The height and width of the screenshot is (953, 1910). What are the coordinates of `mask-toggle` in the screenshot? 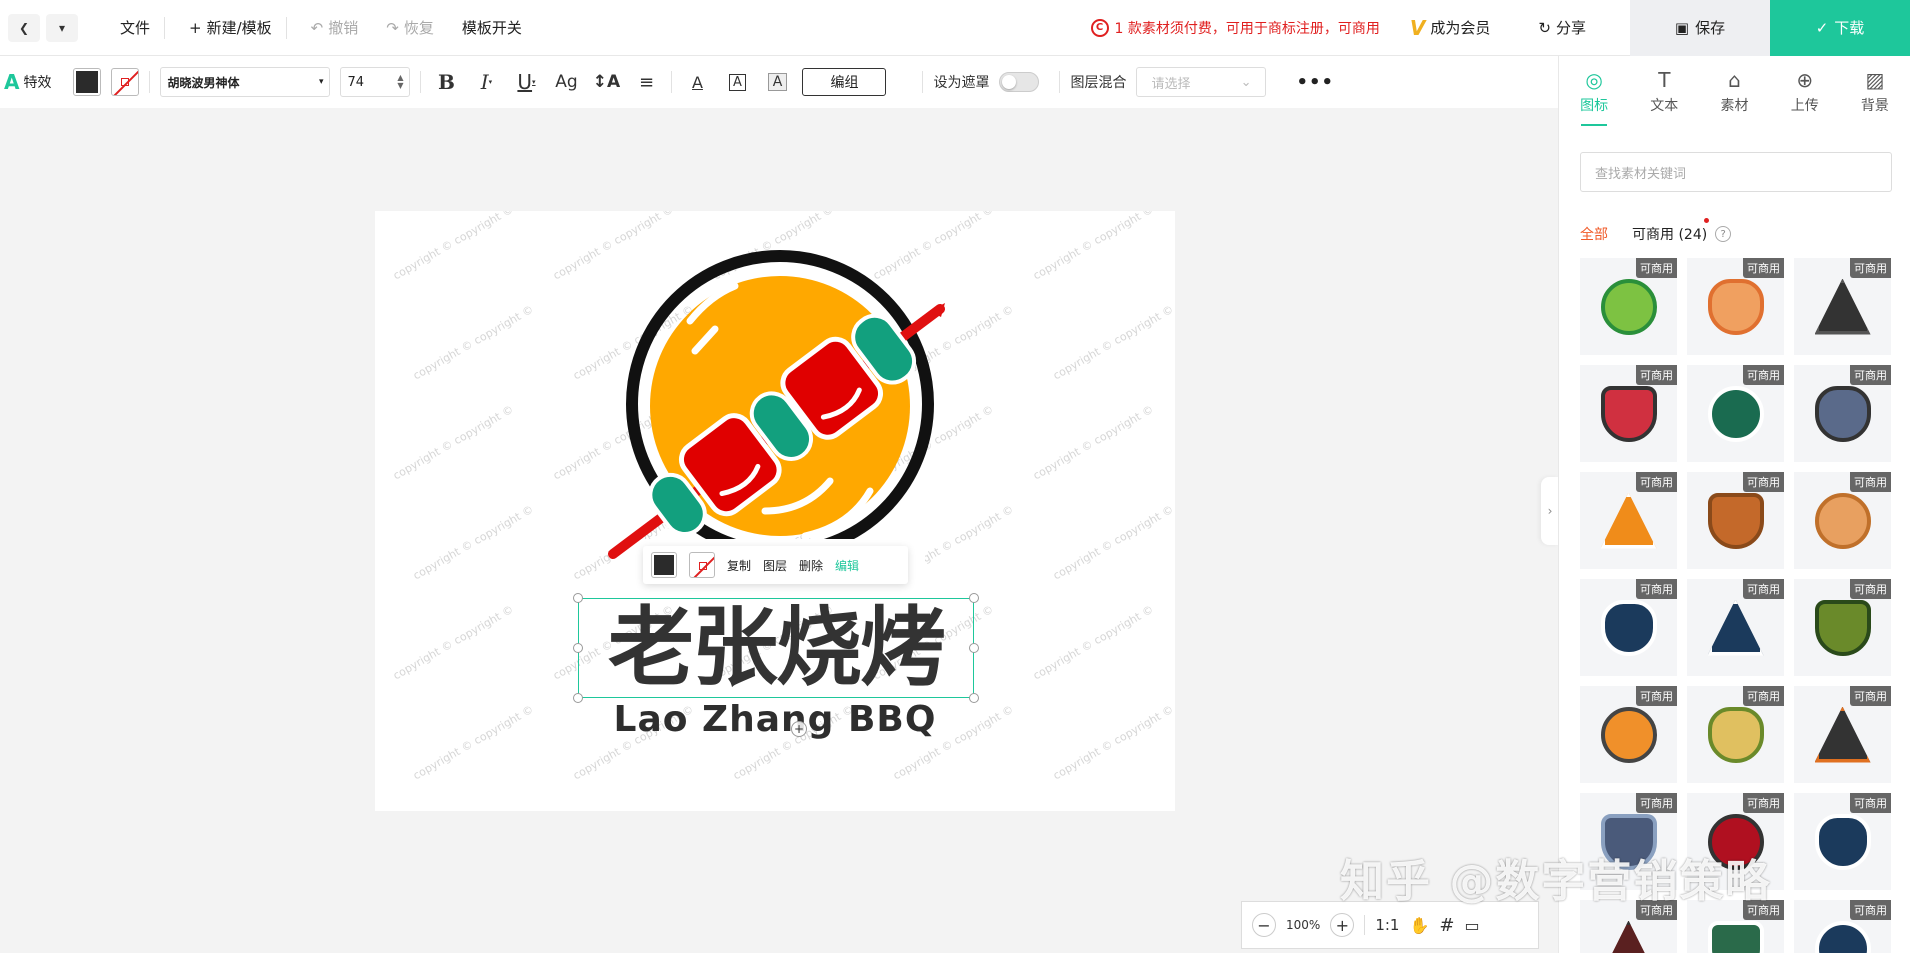 It's located at (1019, 82).